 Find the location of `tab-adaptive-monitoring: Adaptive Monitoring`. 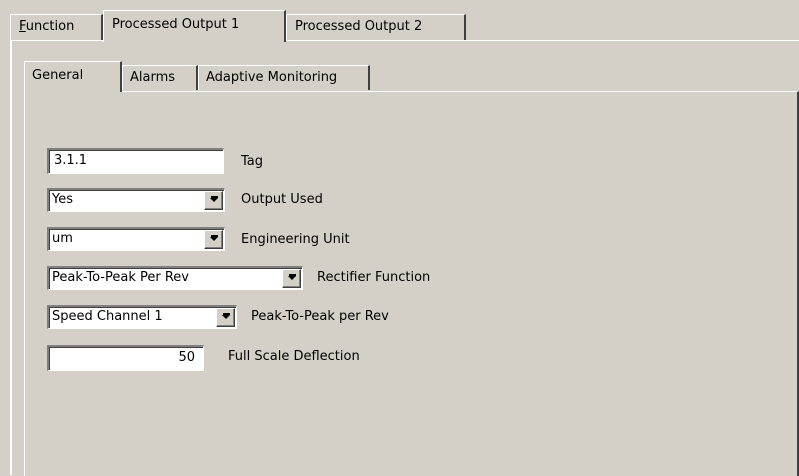

tab-adaptive-monitoring: Adaptive Monitoring is located at coordinates (284, 77).